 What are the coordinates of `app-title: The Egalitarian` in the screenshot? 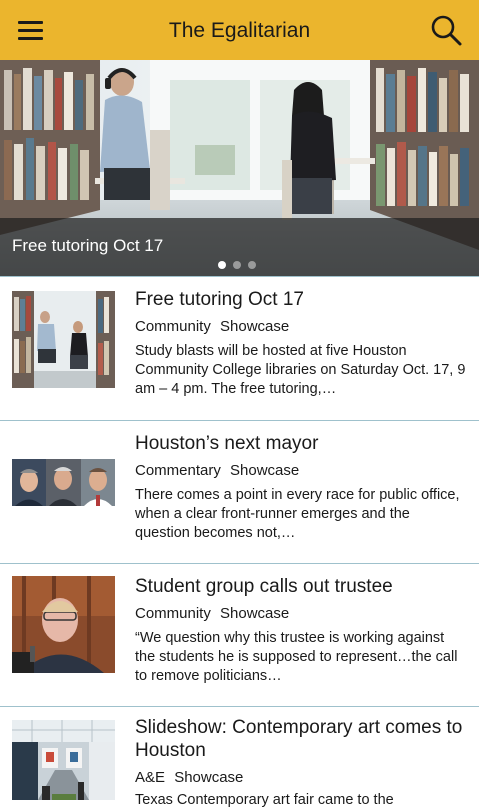 It's located at (239, 30).